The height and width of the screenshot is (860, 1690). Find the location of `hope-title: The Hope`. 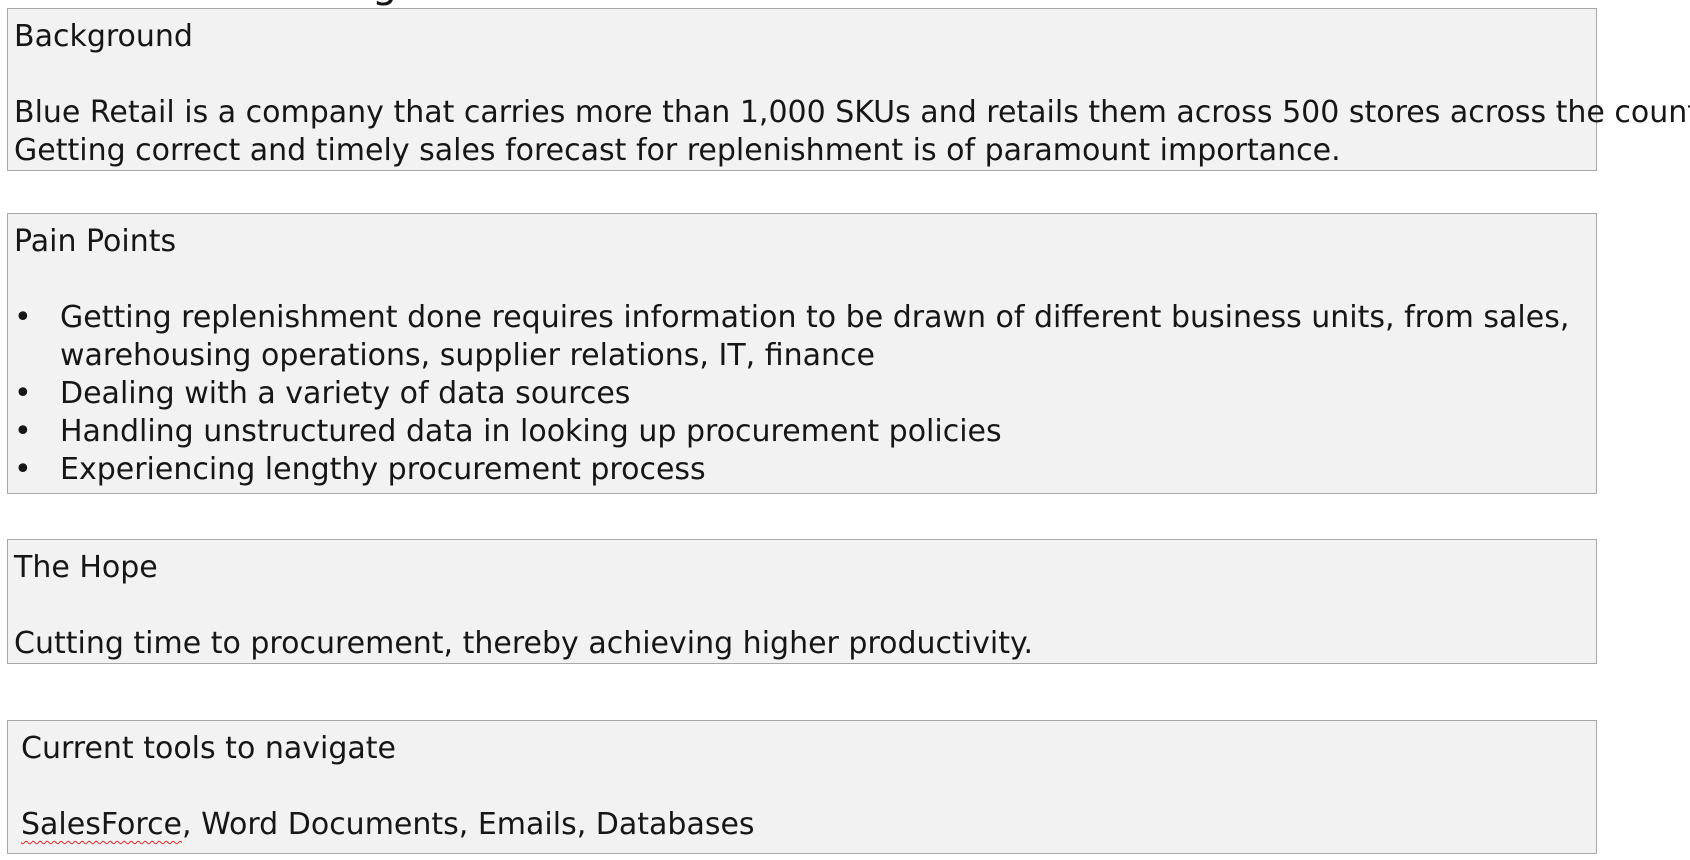

hope-title: The Hope is located at coordinates (86, 567).